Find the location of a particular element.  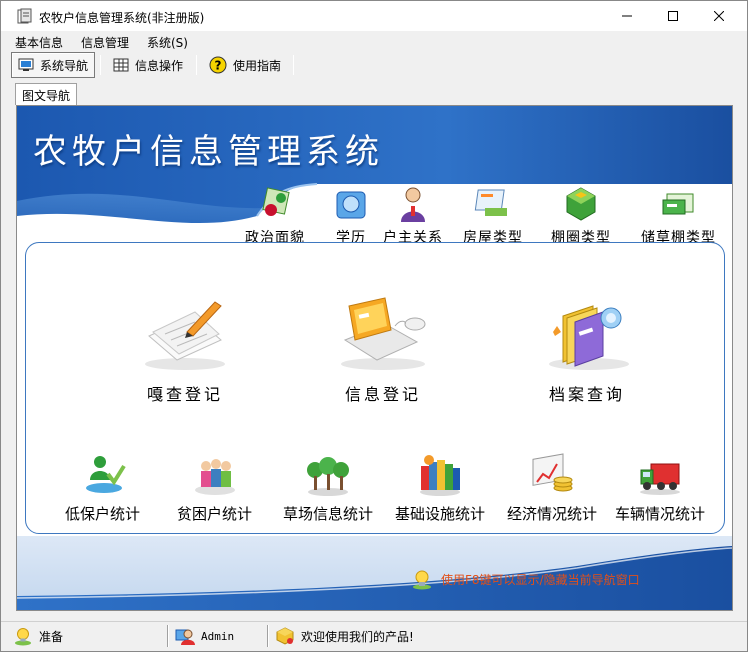

category-house-type: 房屋类型 is located at coordinates (493, 215).